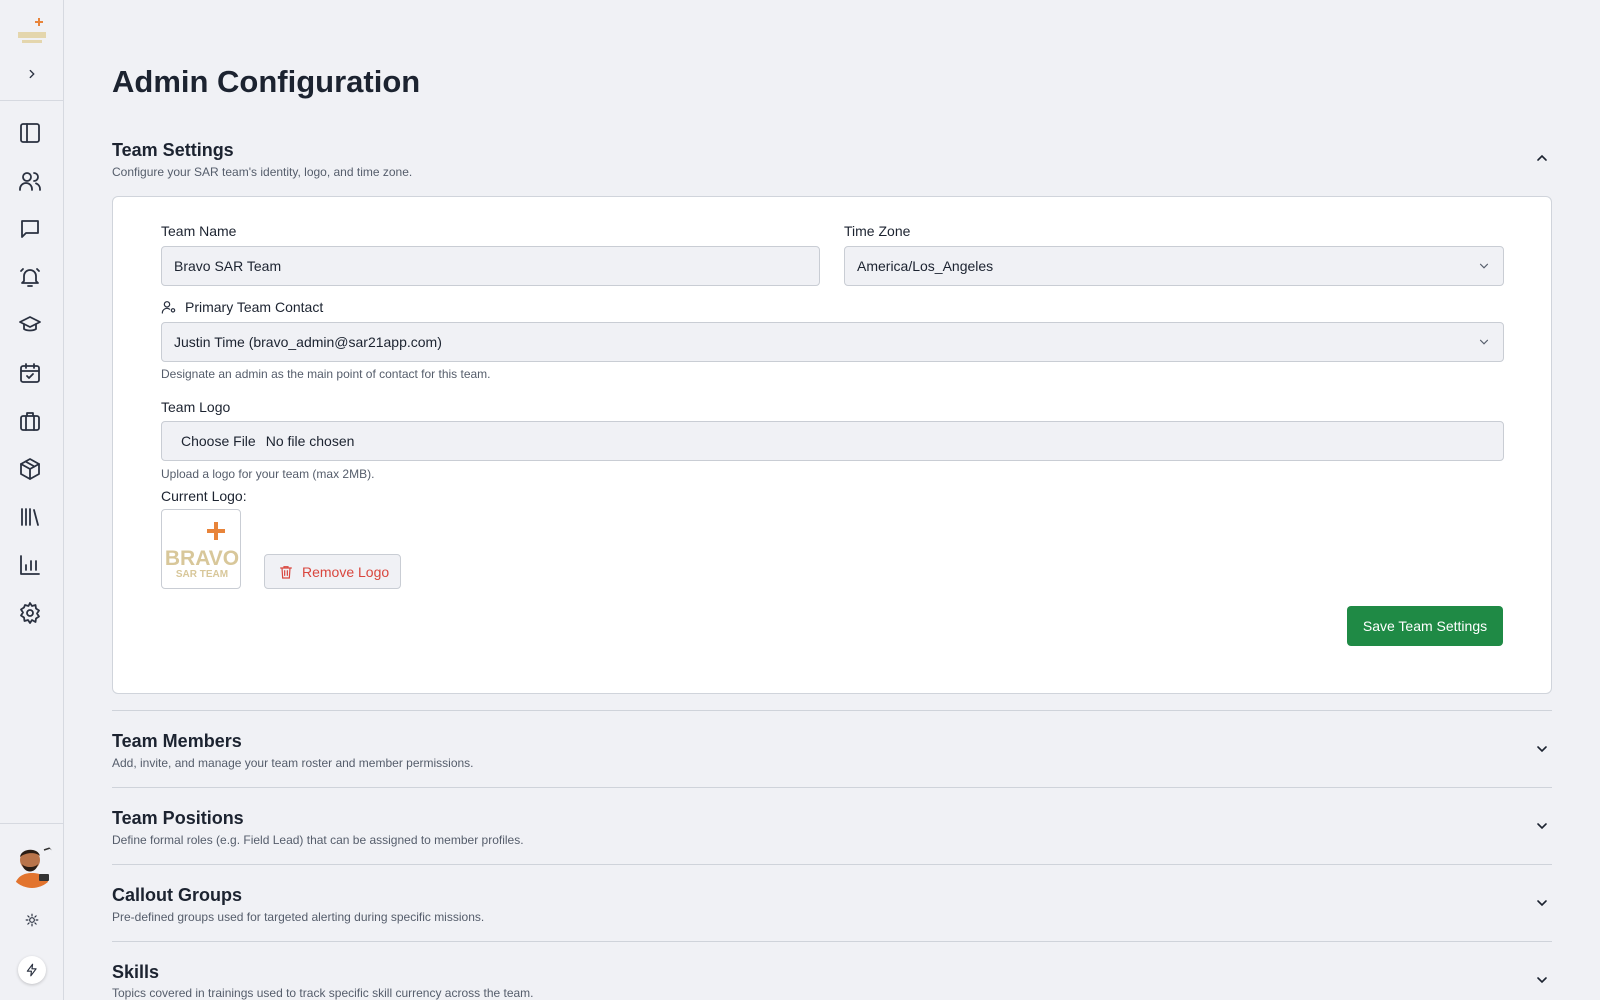  Describe the element at coordinates (832, 342) in the screenshot. I see `primary-contact-select: Justin Time (bravo_admin@sar21app.com)` at that location.